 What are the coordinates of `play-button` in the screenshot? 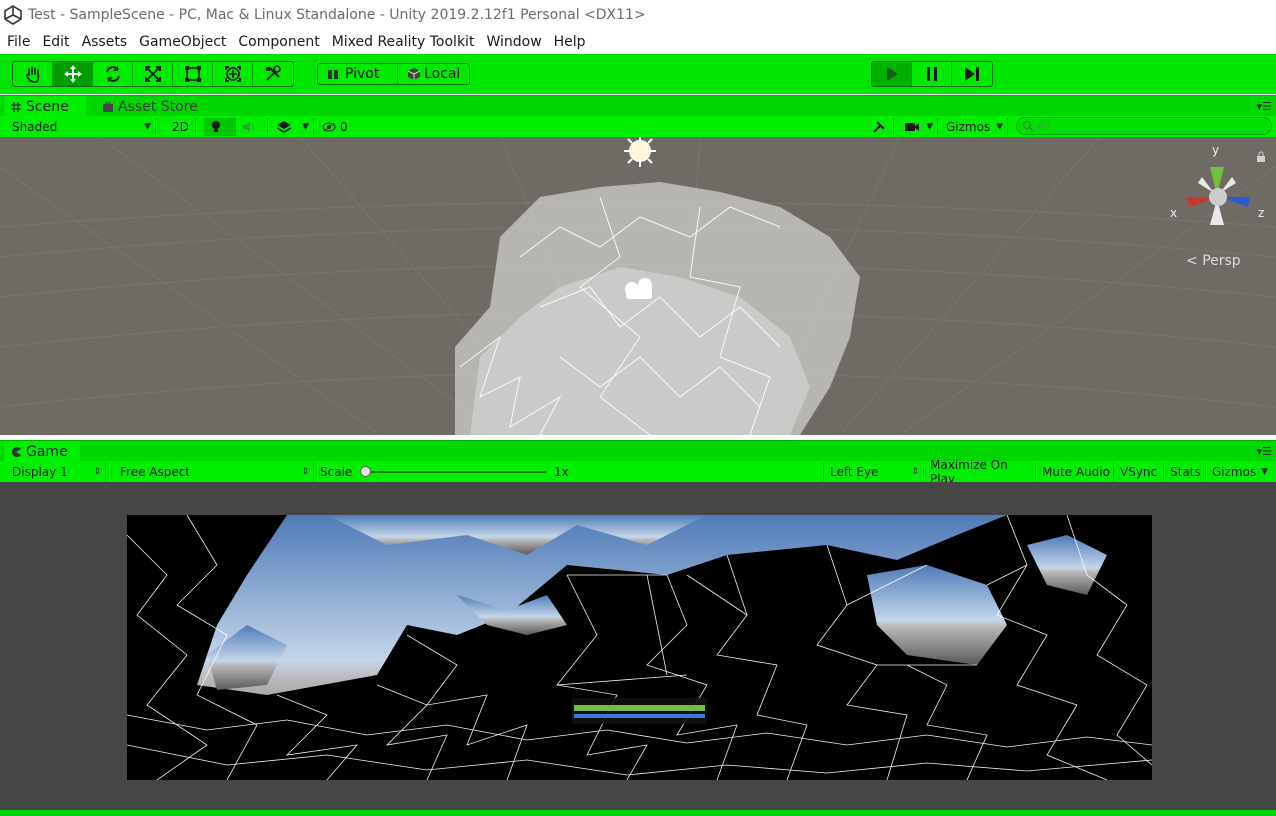 It's located at (892, 74).